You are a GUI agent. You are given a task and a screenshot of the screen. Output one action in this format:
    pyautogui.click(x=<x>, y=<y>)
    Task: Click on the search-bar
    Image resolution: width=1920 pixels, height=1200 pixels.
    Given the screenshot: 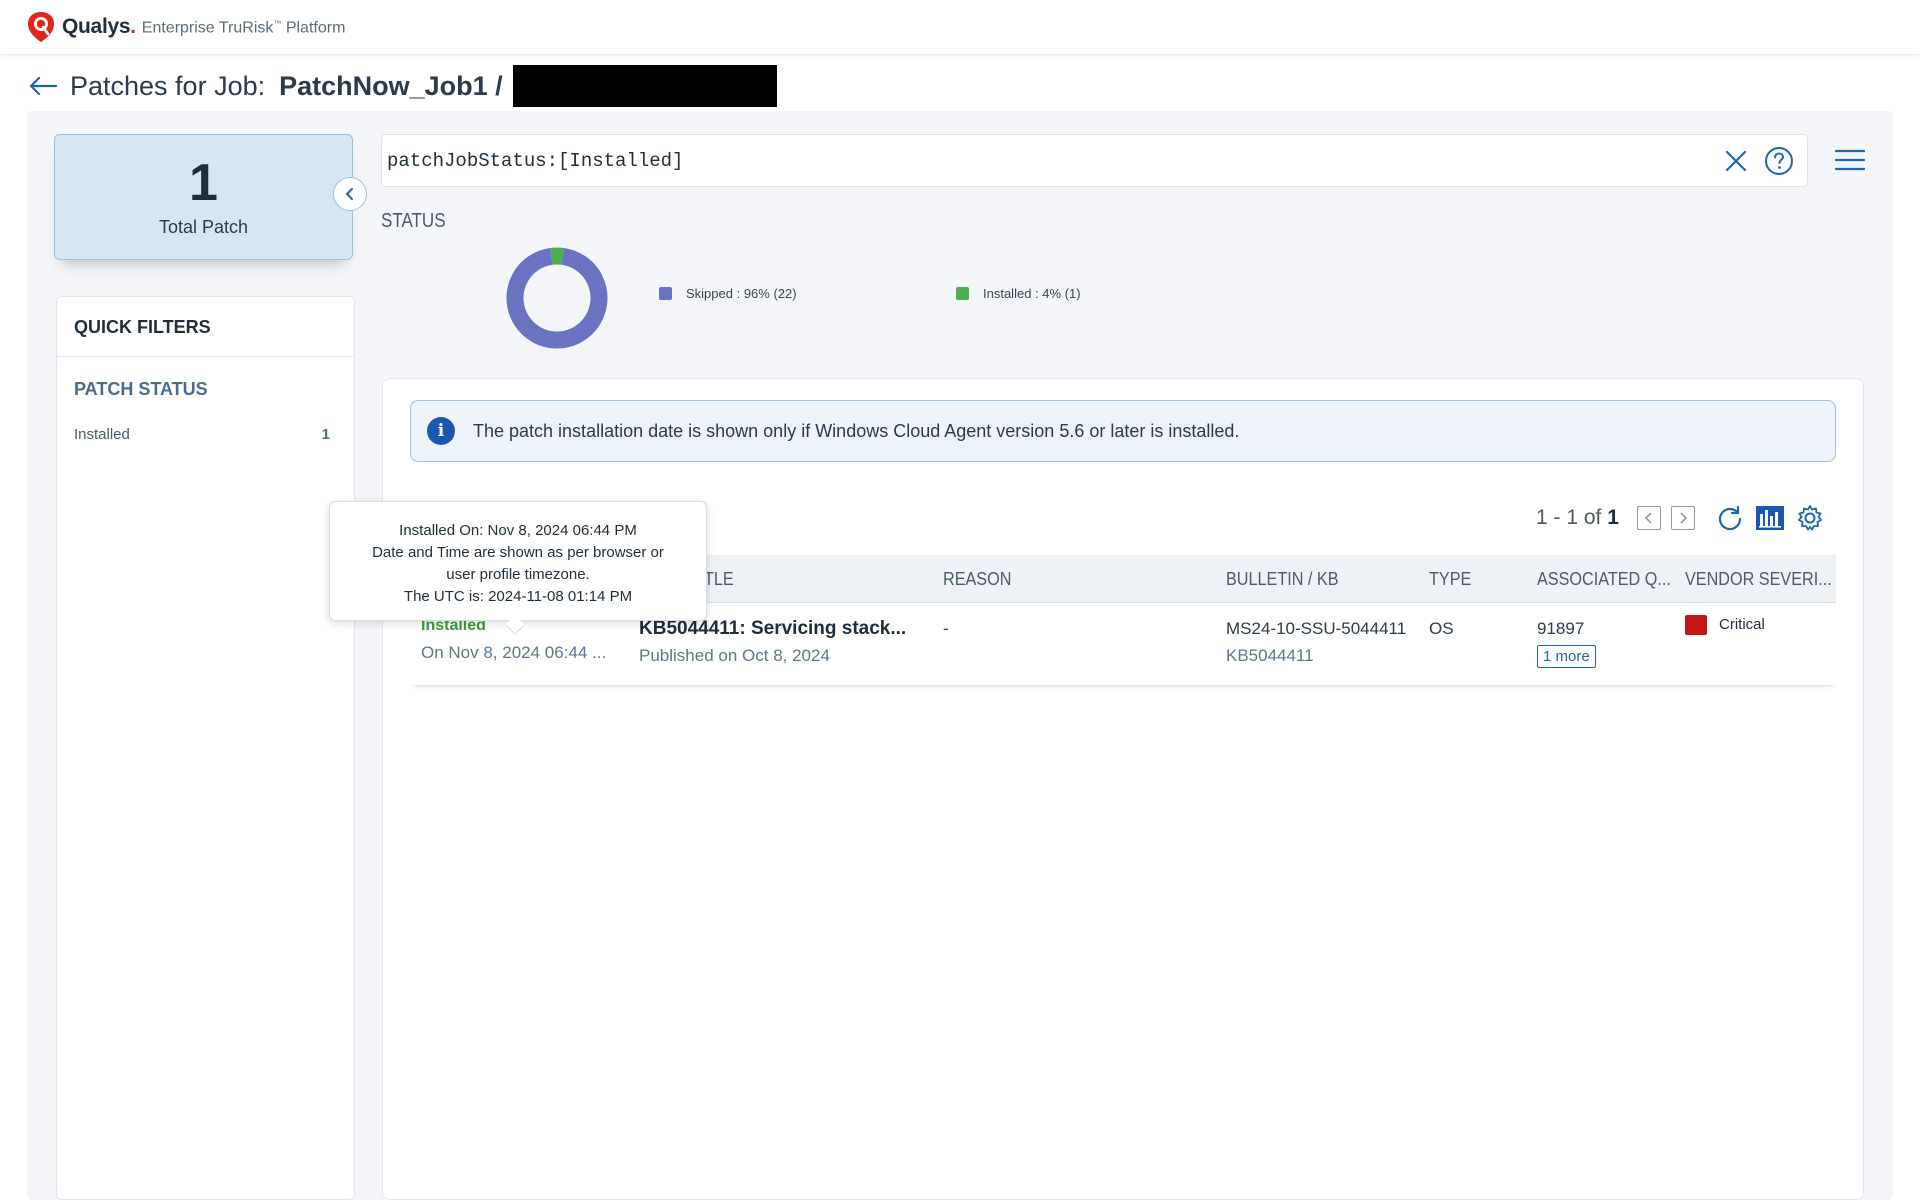 What is the action you would take?
    pyautogui.click(x=1094, y=160)
    